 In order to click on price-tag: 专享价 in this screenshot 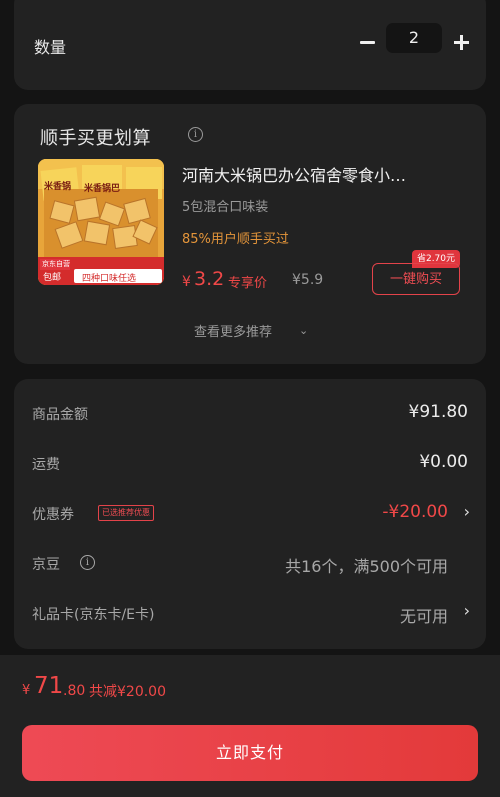, I will do `click(248, 283)`.